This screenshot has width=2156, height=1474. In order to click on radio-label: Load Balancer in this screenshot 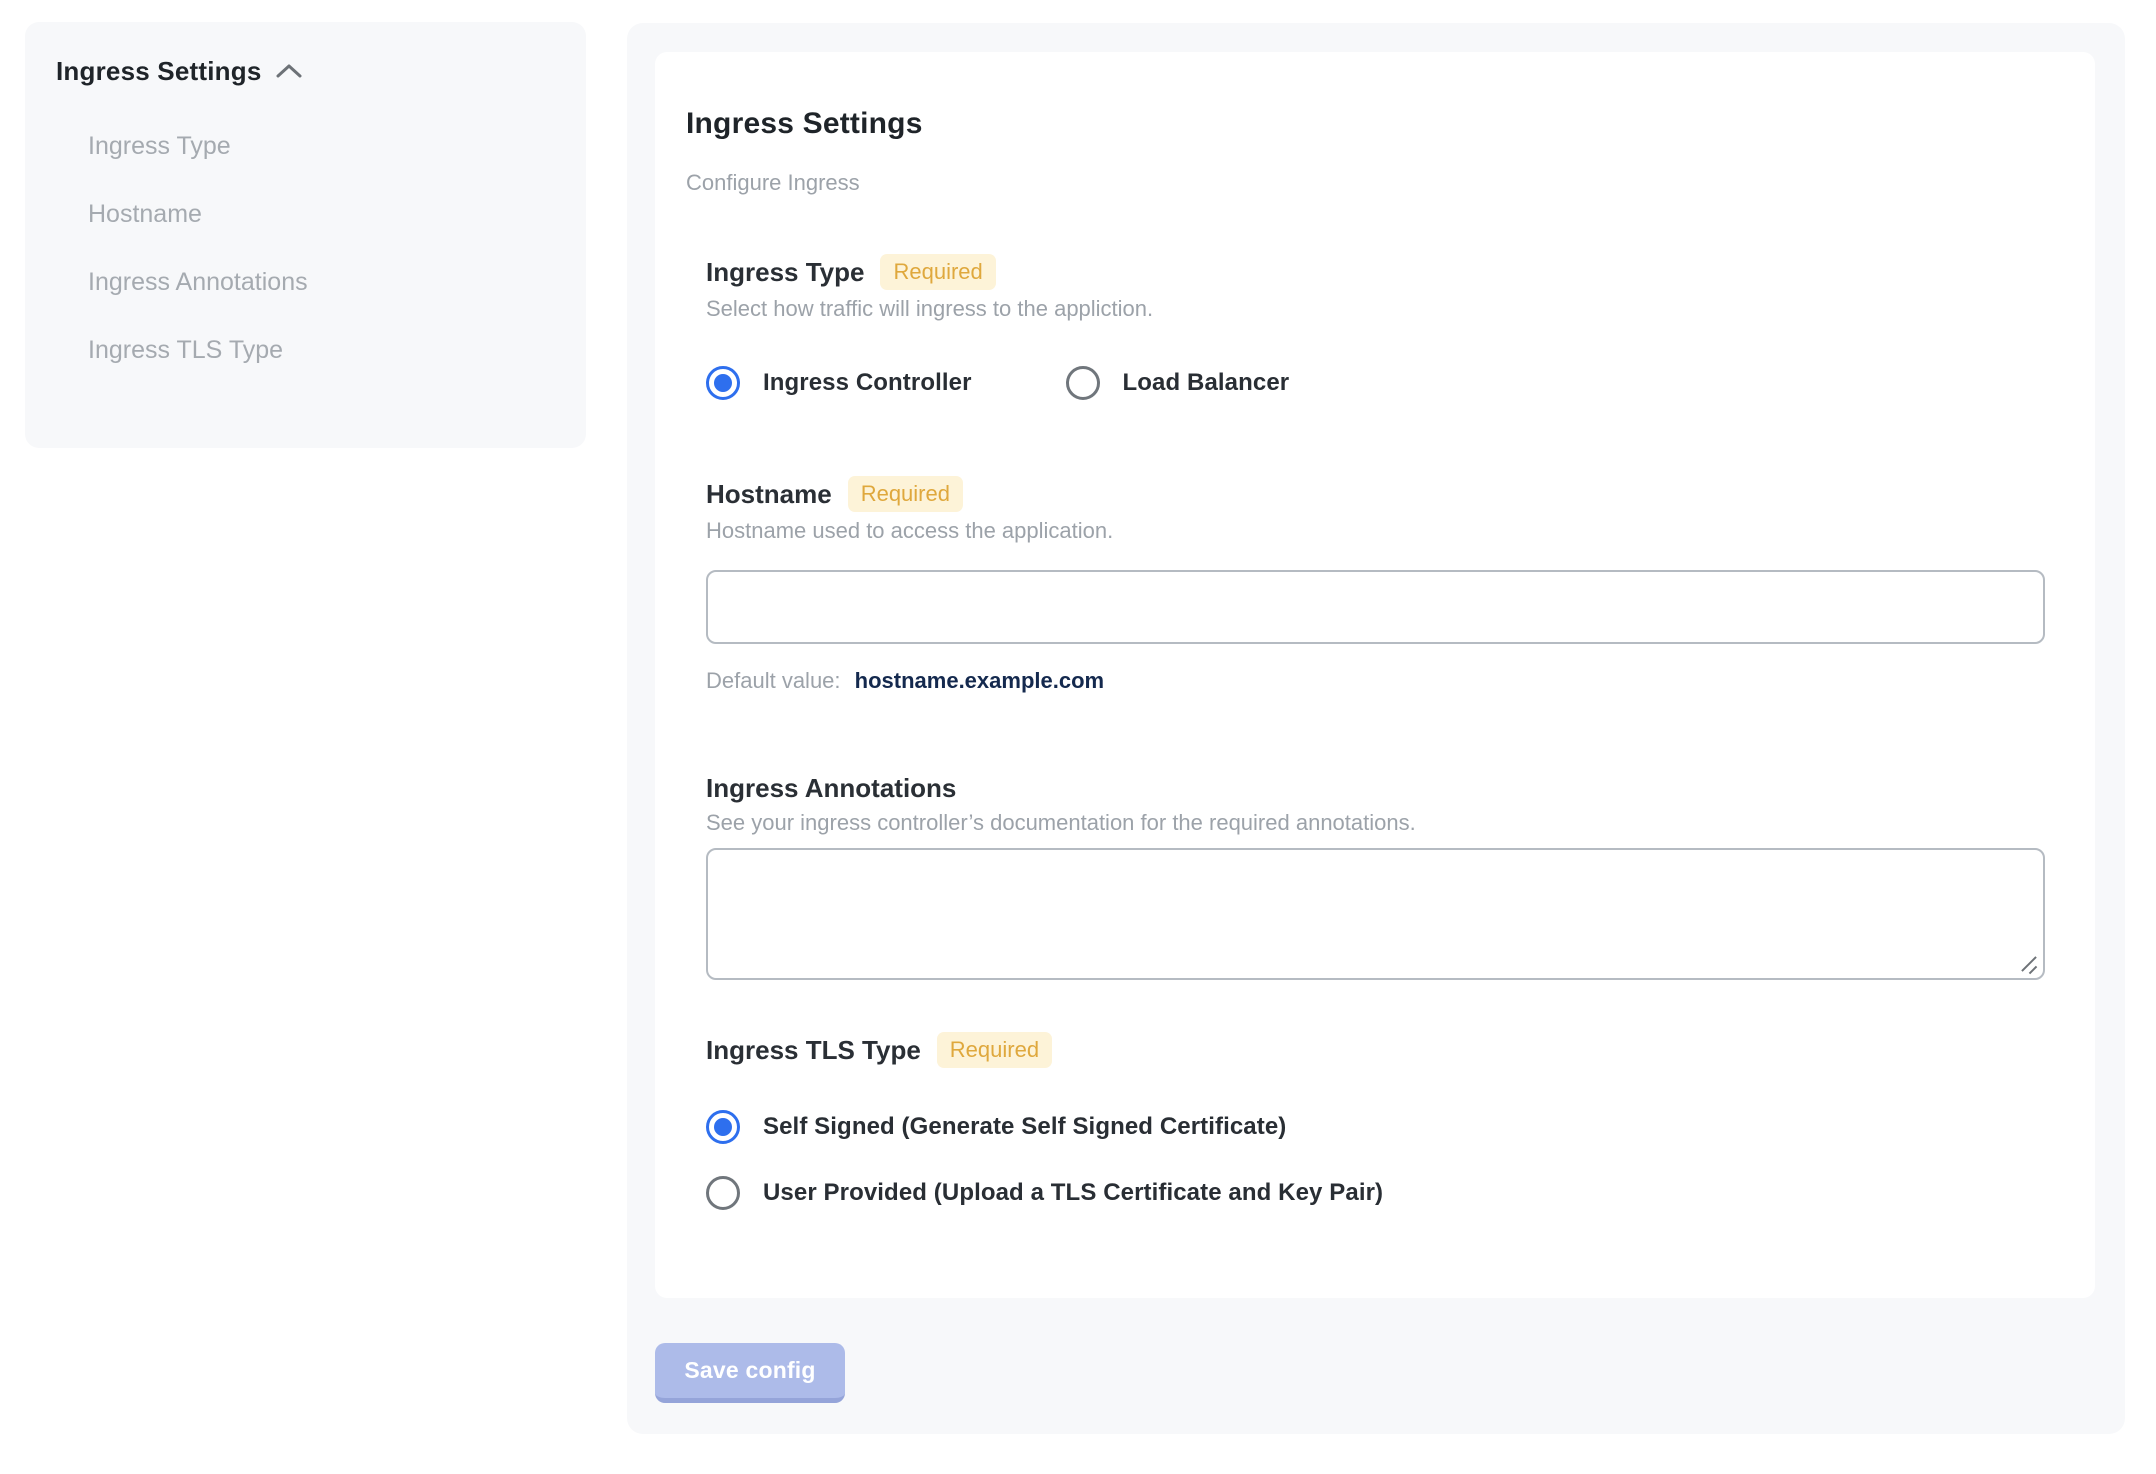, I will do `click(1206, 382)`.